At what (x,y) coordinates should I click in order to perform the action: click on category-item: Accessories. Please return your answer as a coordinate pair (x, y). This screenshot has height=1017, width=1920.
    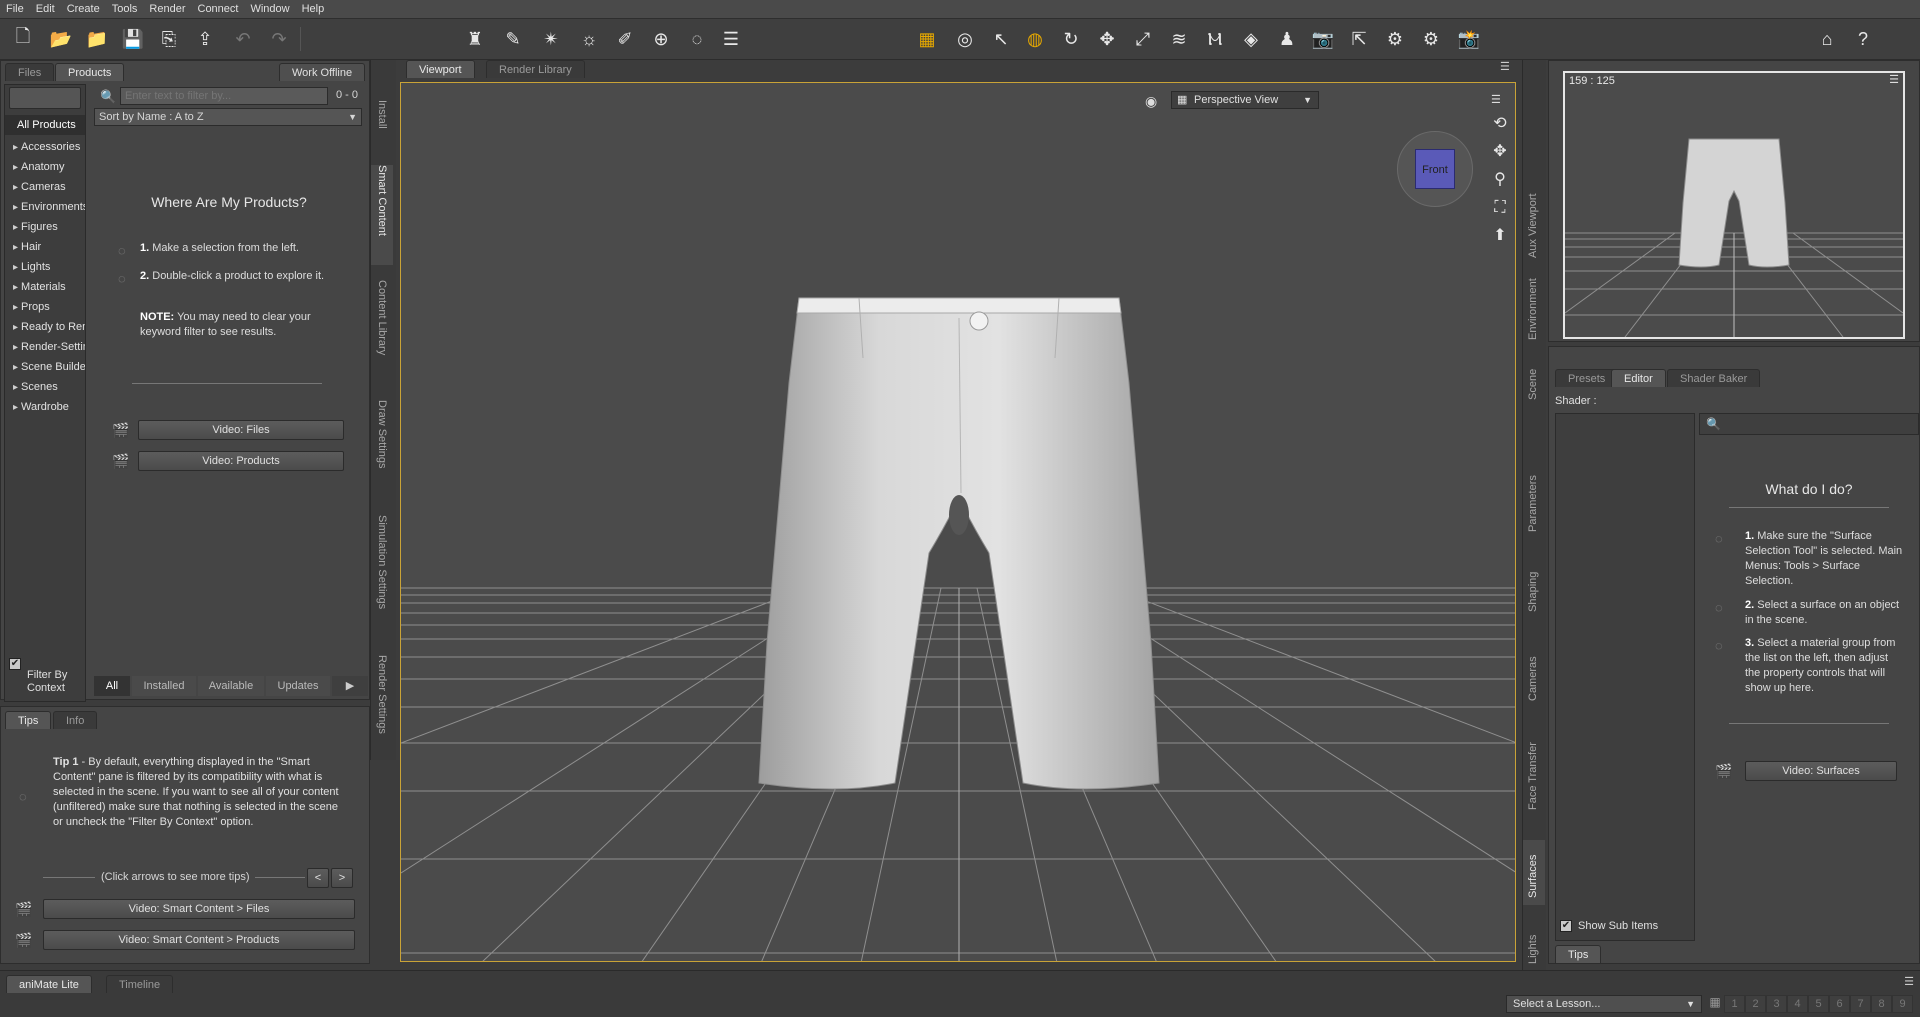
    Looking at the image, I should click on (45, 147).